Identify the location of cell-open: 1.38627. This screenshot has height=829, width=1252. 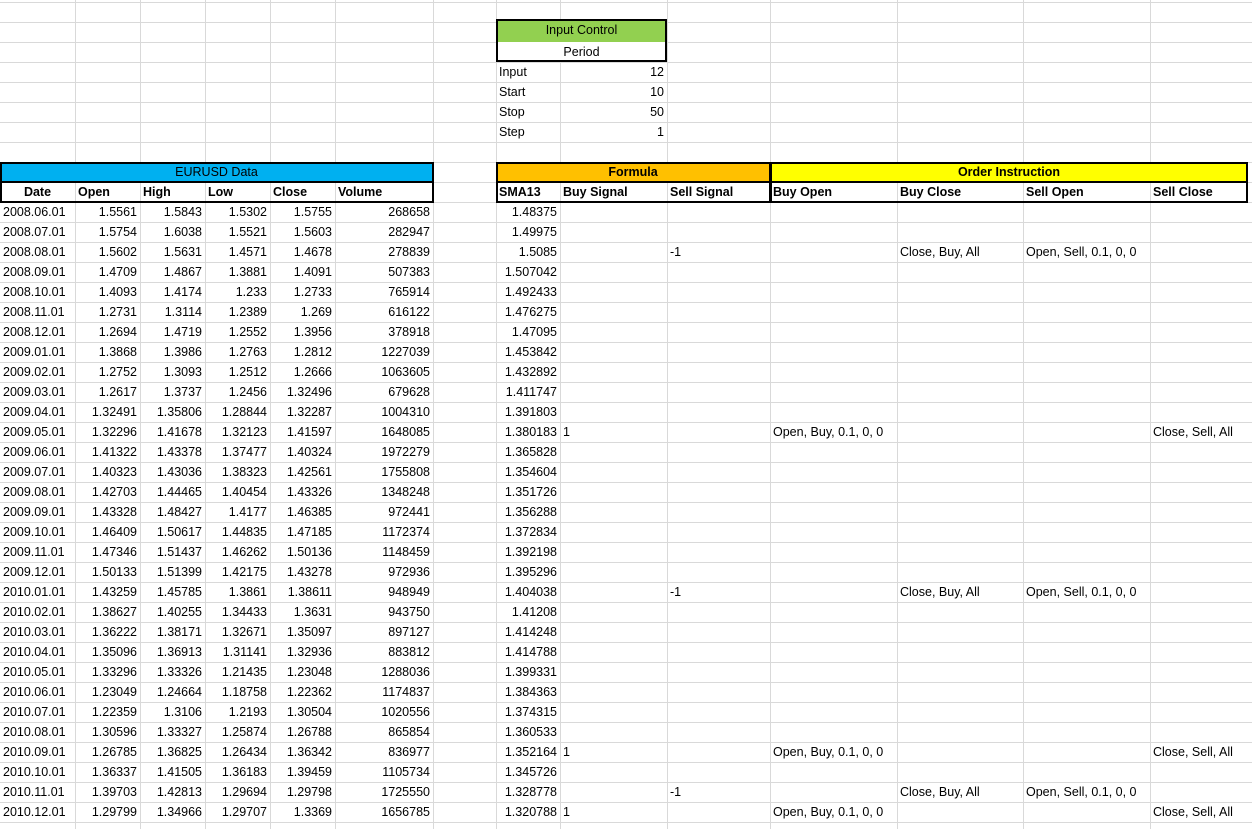
(107, 612).